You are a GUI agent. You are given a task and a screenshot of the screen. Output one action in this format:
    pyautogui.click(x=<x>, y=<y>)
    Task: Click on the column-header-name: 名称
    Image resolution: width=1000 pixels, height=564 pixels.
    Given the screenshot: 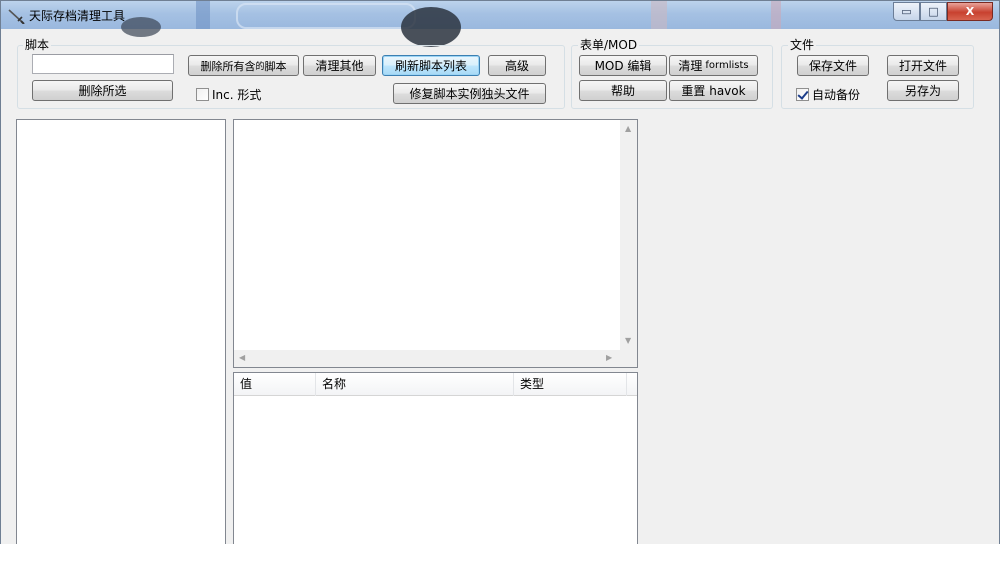 What is the action you would take?
    pyautogui.click(x=415, y=384)
    